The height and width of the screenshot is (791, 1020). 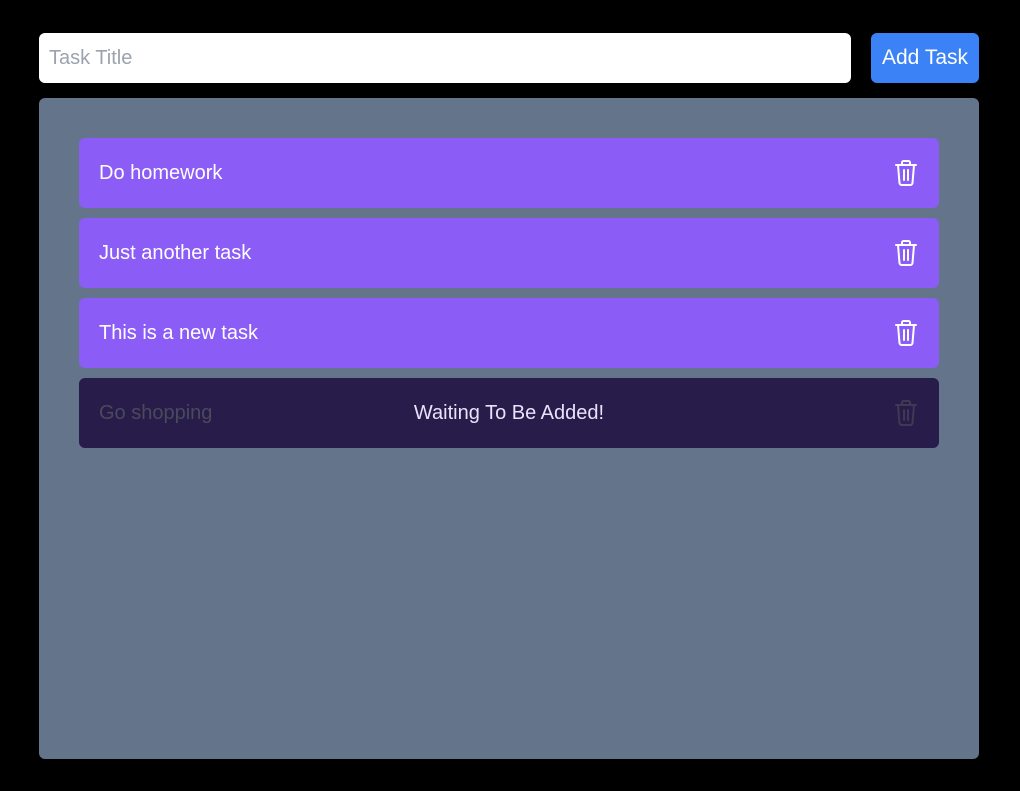 I want to click on task-title: Do homework, so click(x=161, y=172).